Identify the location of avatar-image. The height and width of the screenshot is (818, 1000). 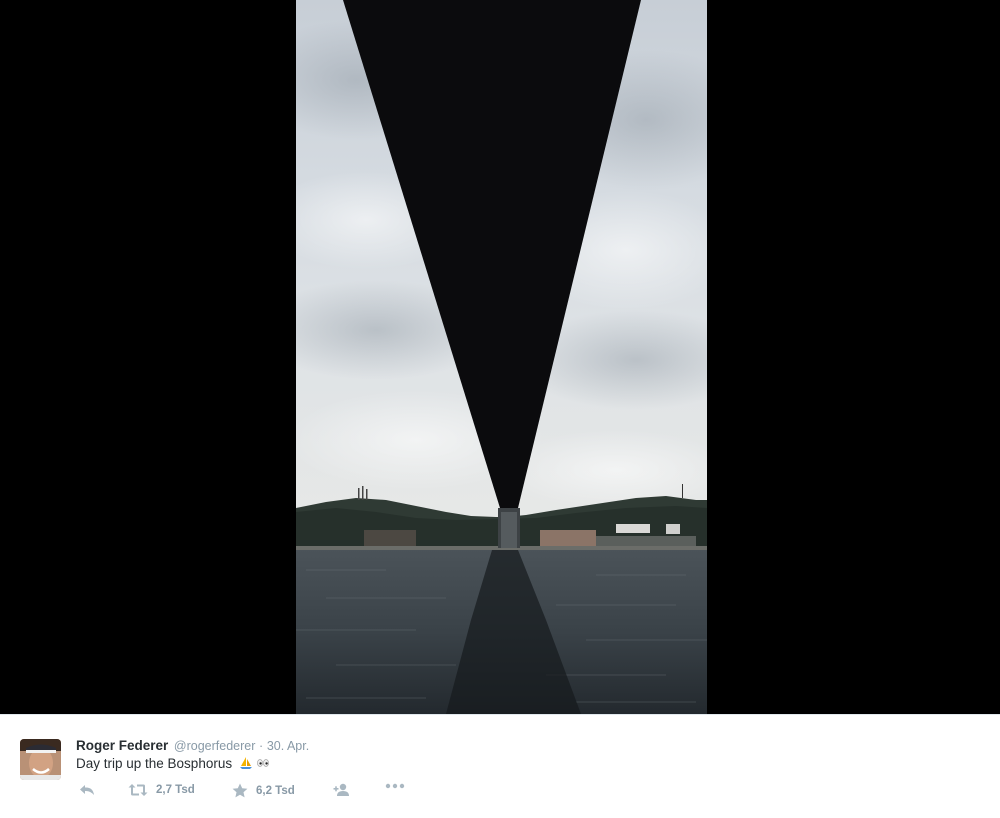
(40, 759).